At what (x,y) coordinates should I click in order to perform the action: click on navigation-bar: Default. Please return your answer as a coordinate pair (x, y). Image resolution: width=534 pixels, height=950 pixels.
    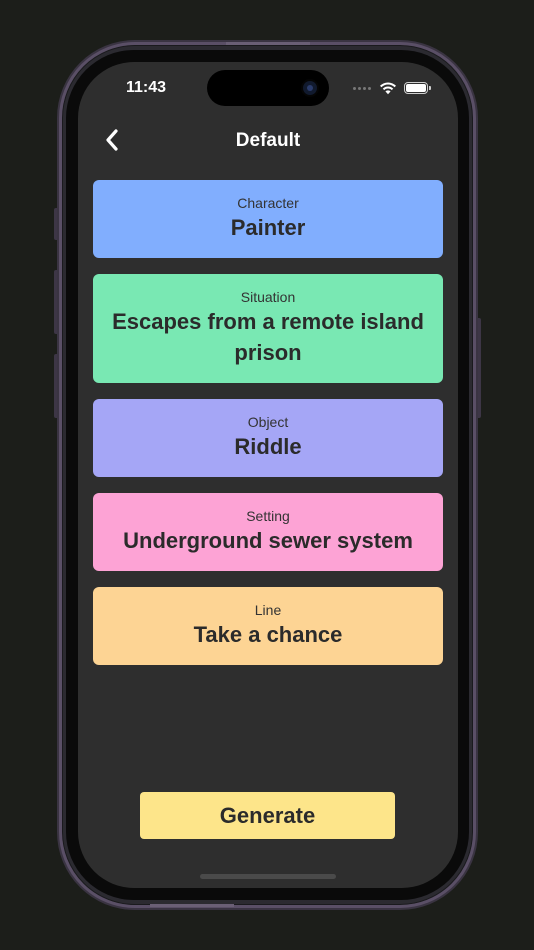
    Looking at the image, I should click on (268, 140).